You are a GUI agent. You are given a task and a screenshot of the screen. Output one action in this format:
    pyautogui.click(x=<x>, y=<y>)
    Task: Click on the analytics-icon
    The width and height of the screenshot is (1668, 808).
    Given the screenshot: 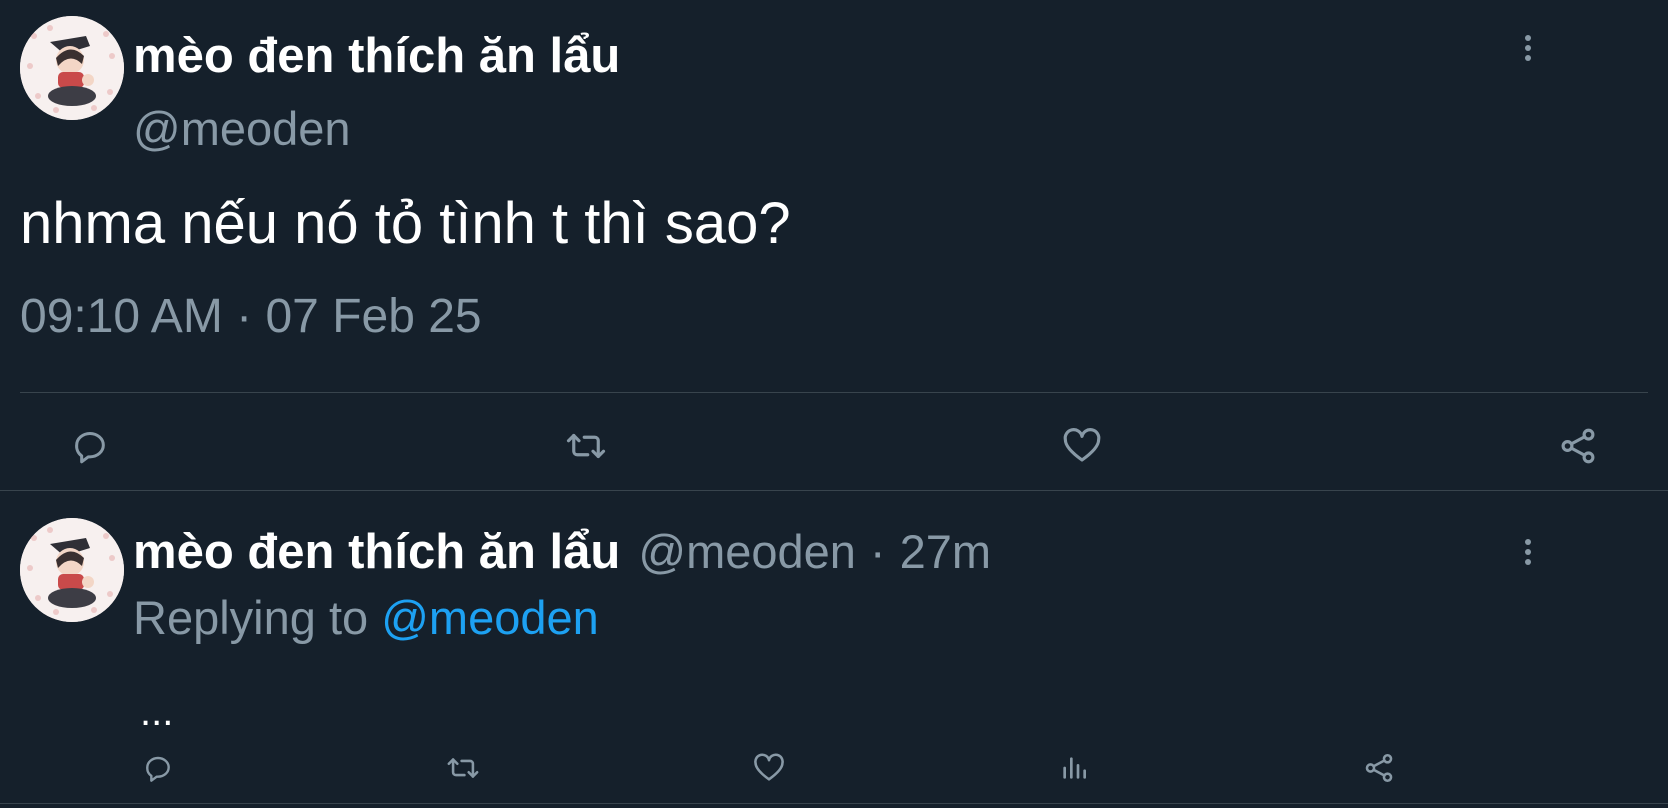 What is the action you would take?
    pyautogui.click(x=1074, y=768)
    